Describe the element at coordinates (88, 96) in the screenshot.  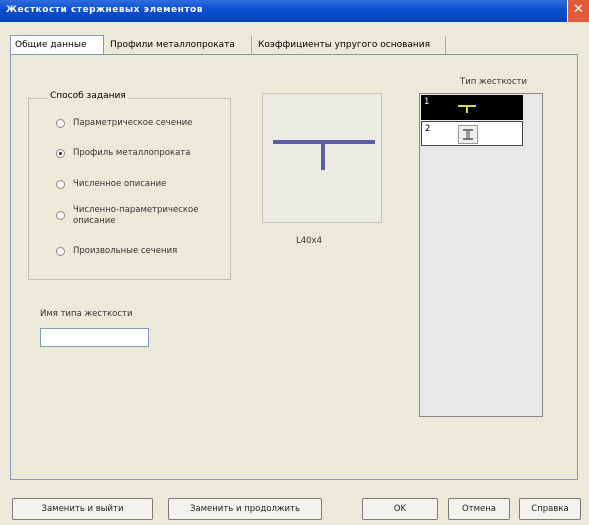
I see `group-title: Способ задания` at that location.